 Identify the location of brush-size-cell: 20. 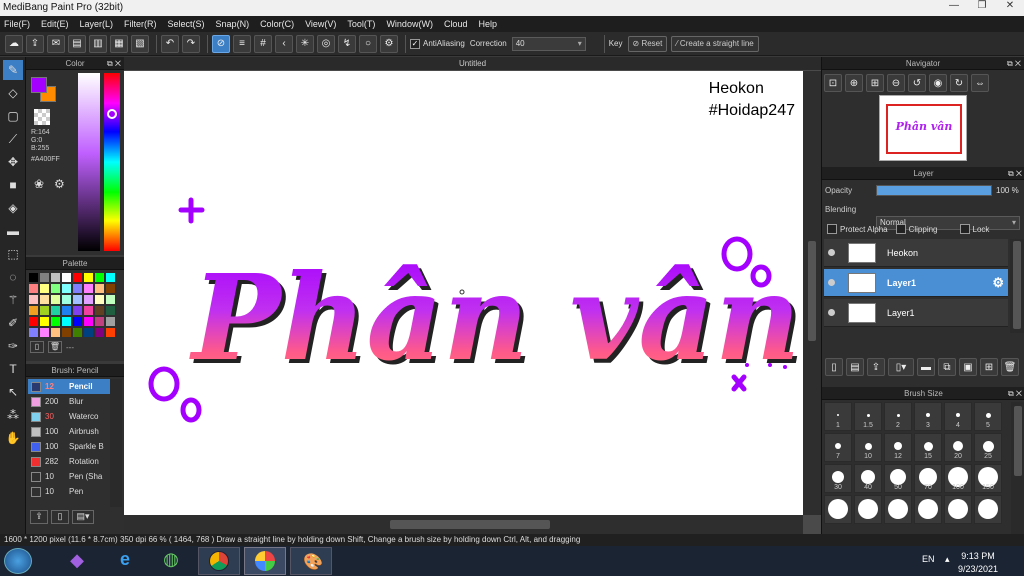
(958, 447).